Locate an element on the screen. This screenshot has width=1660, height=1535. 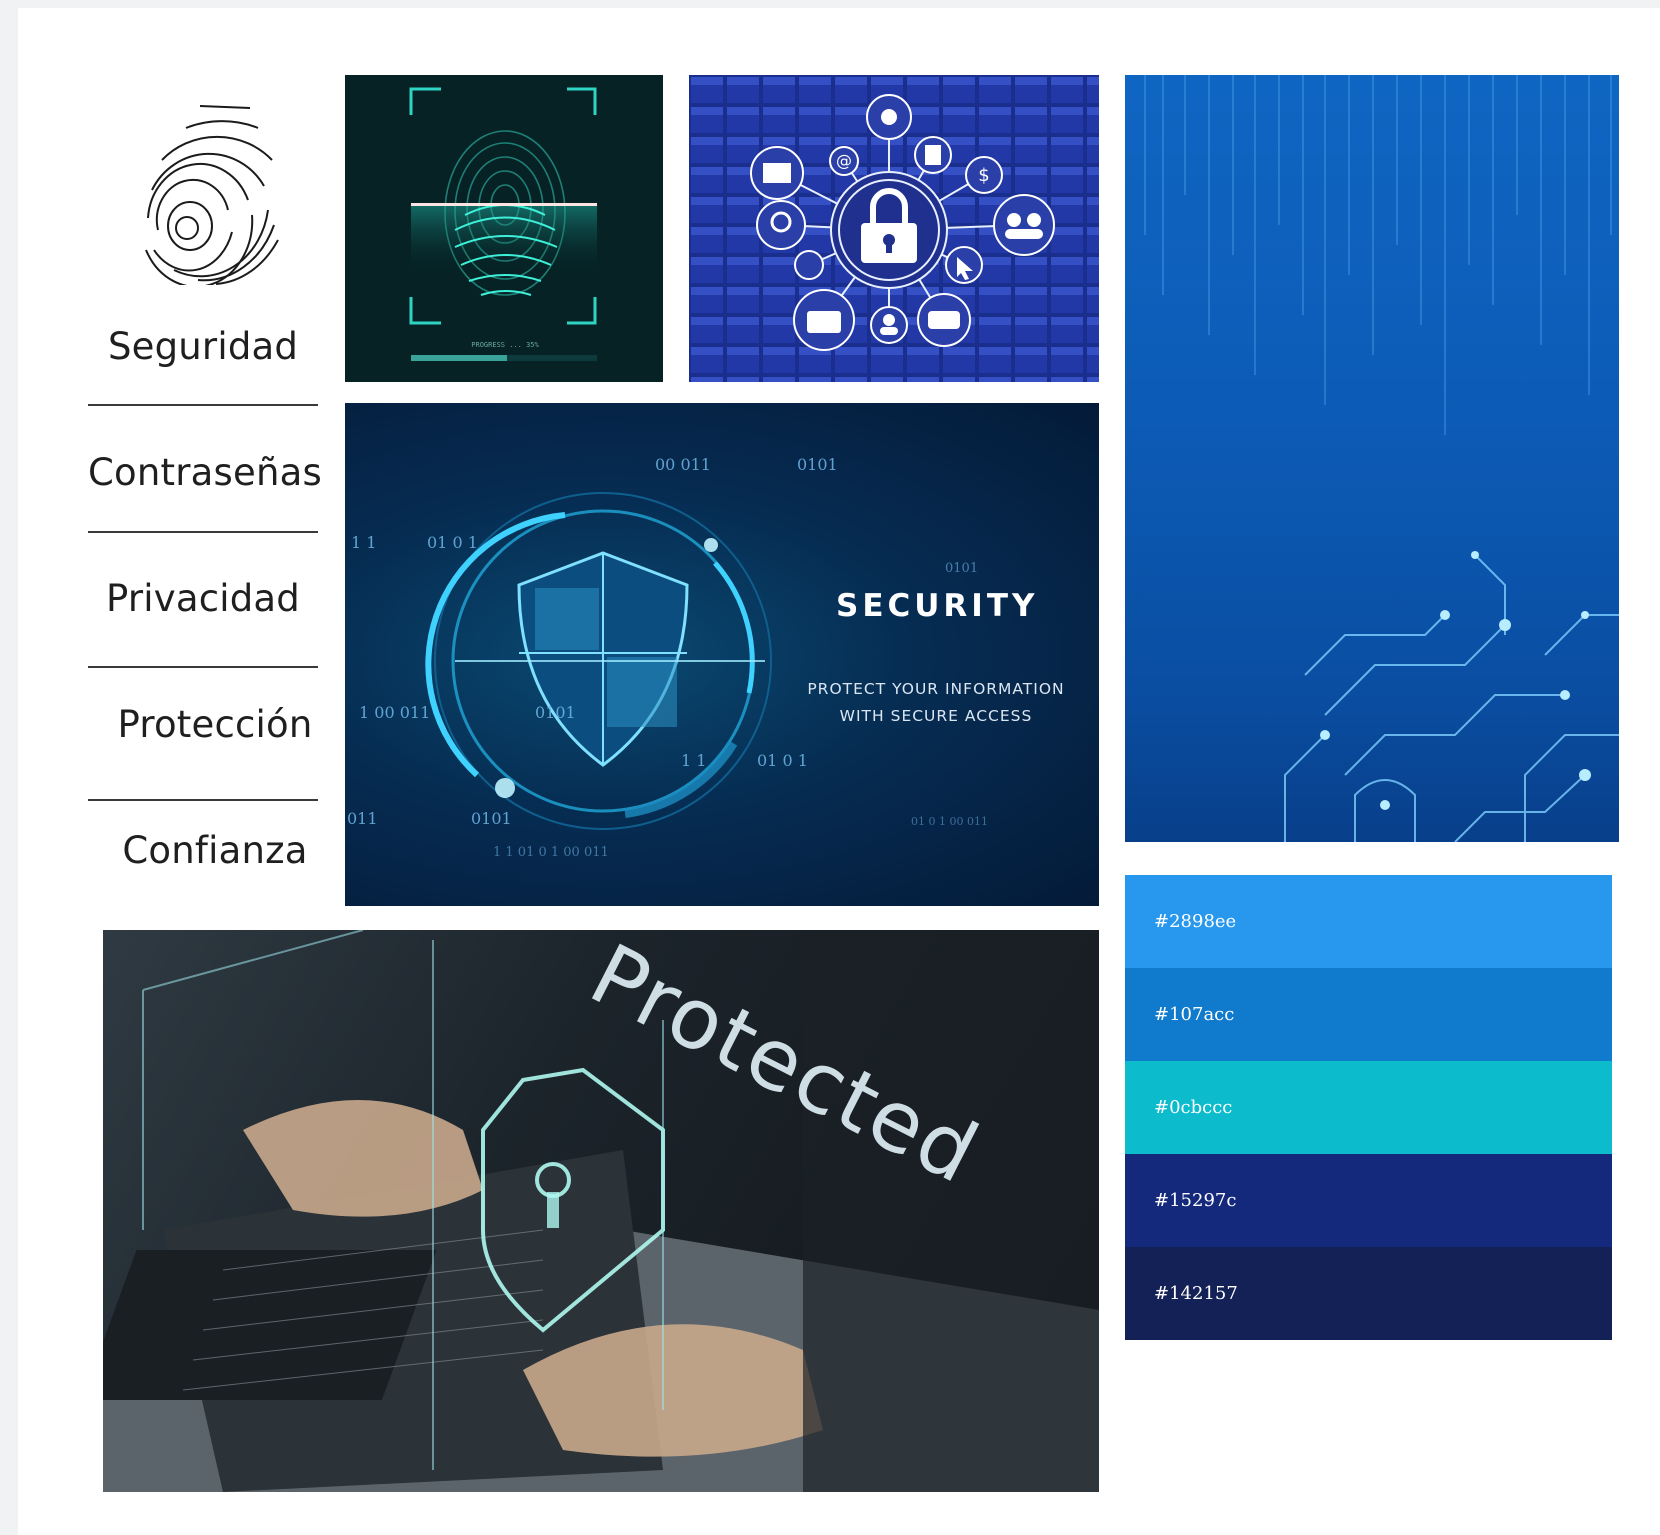
binary-text: 1 00 011 is located at coordinates (395, 712).